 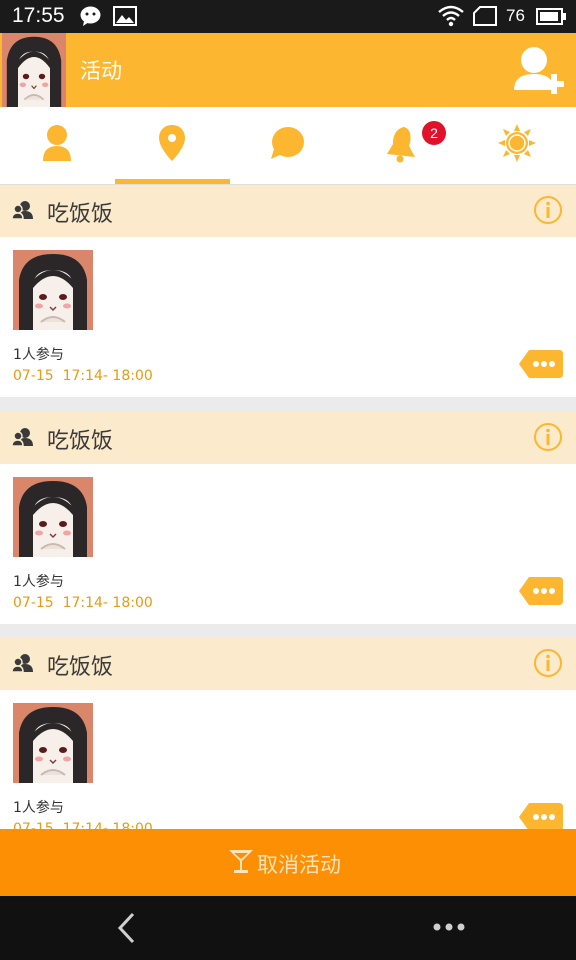 I want to click on location-pin-icon, so click(x=172, y=143).